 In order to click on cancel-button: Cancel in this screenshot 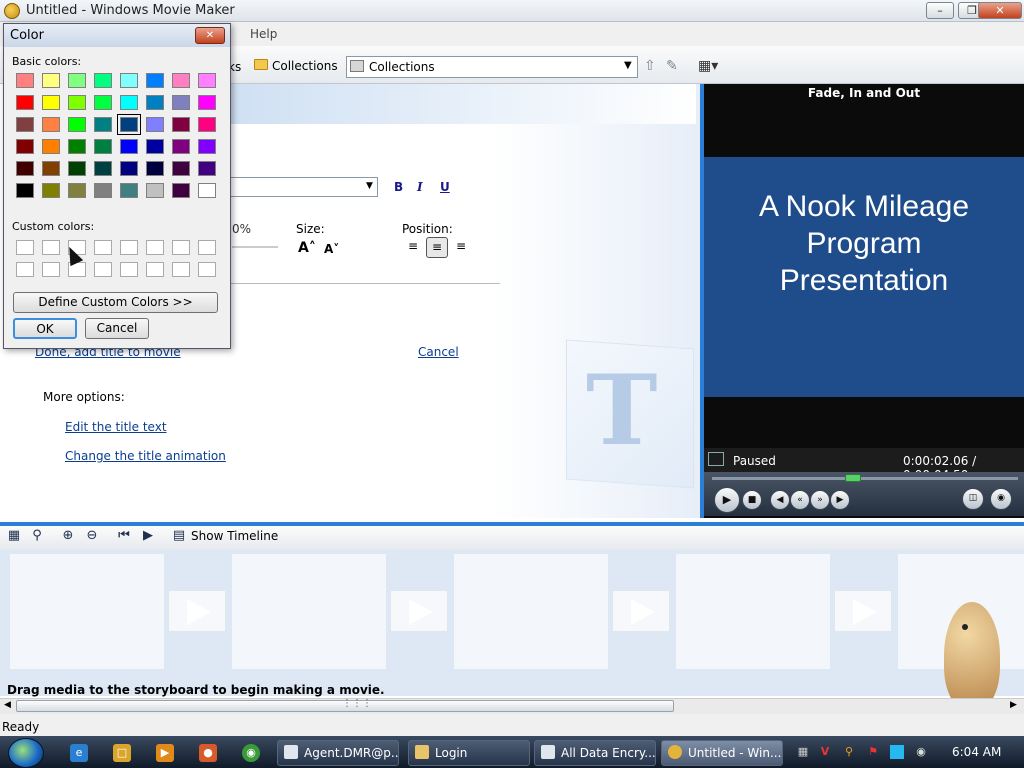, I will do `click(117, 328)`.